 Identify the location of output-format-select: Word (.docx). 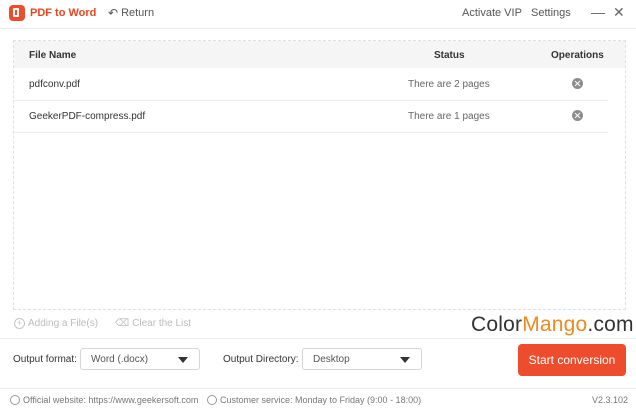
(140, 359).